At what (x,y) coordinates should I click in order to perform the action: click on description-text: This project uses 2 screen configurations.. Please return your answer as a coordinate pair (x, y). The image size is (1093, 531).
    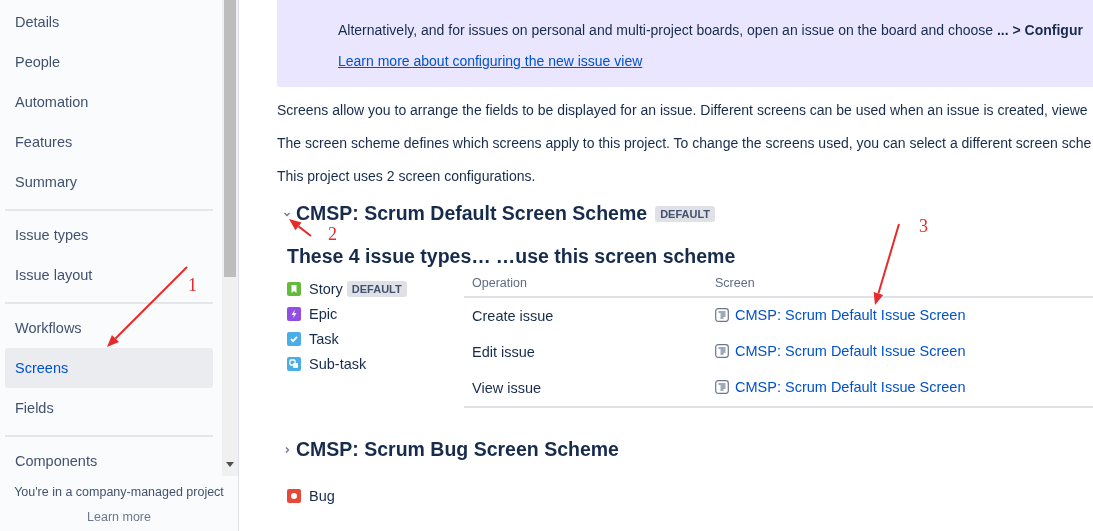
    Looking at the image, I should click on (406, 176).